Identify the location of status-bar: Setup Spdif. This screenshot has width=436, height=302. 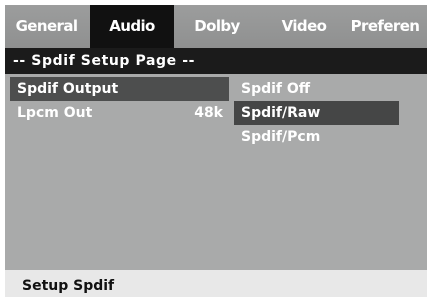
(216, 283).